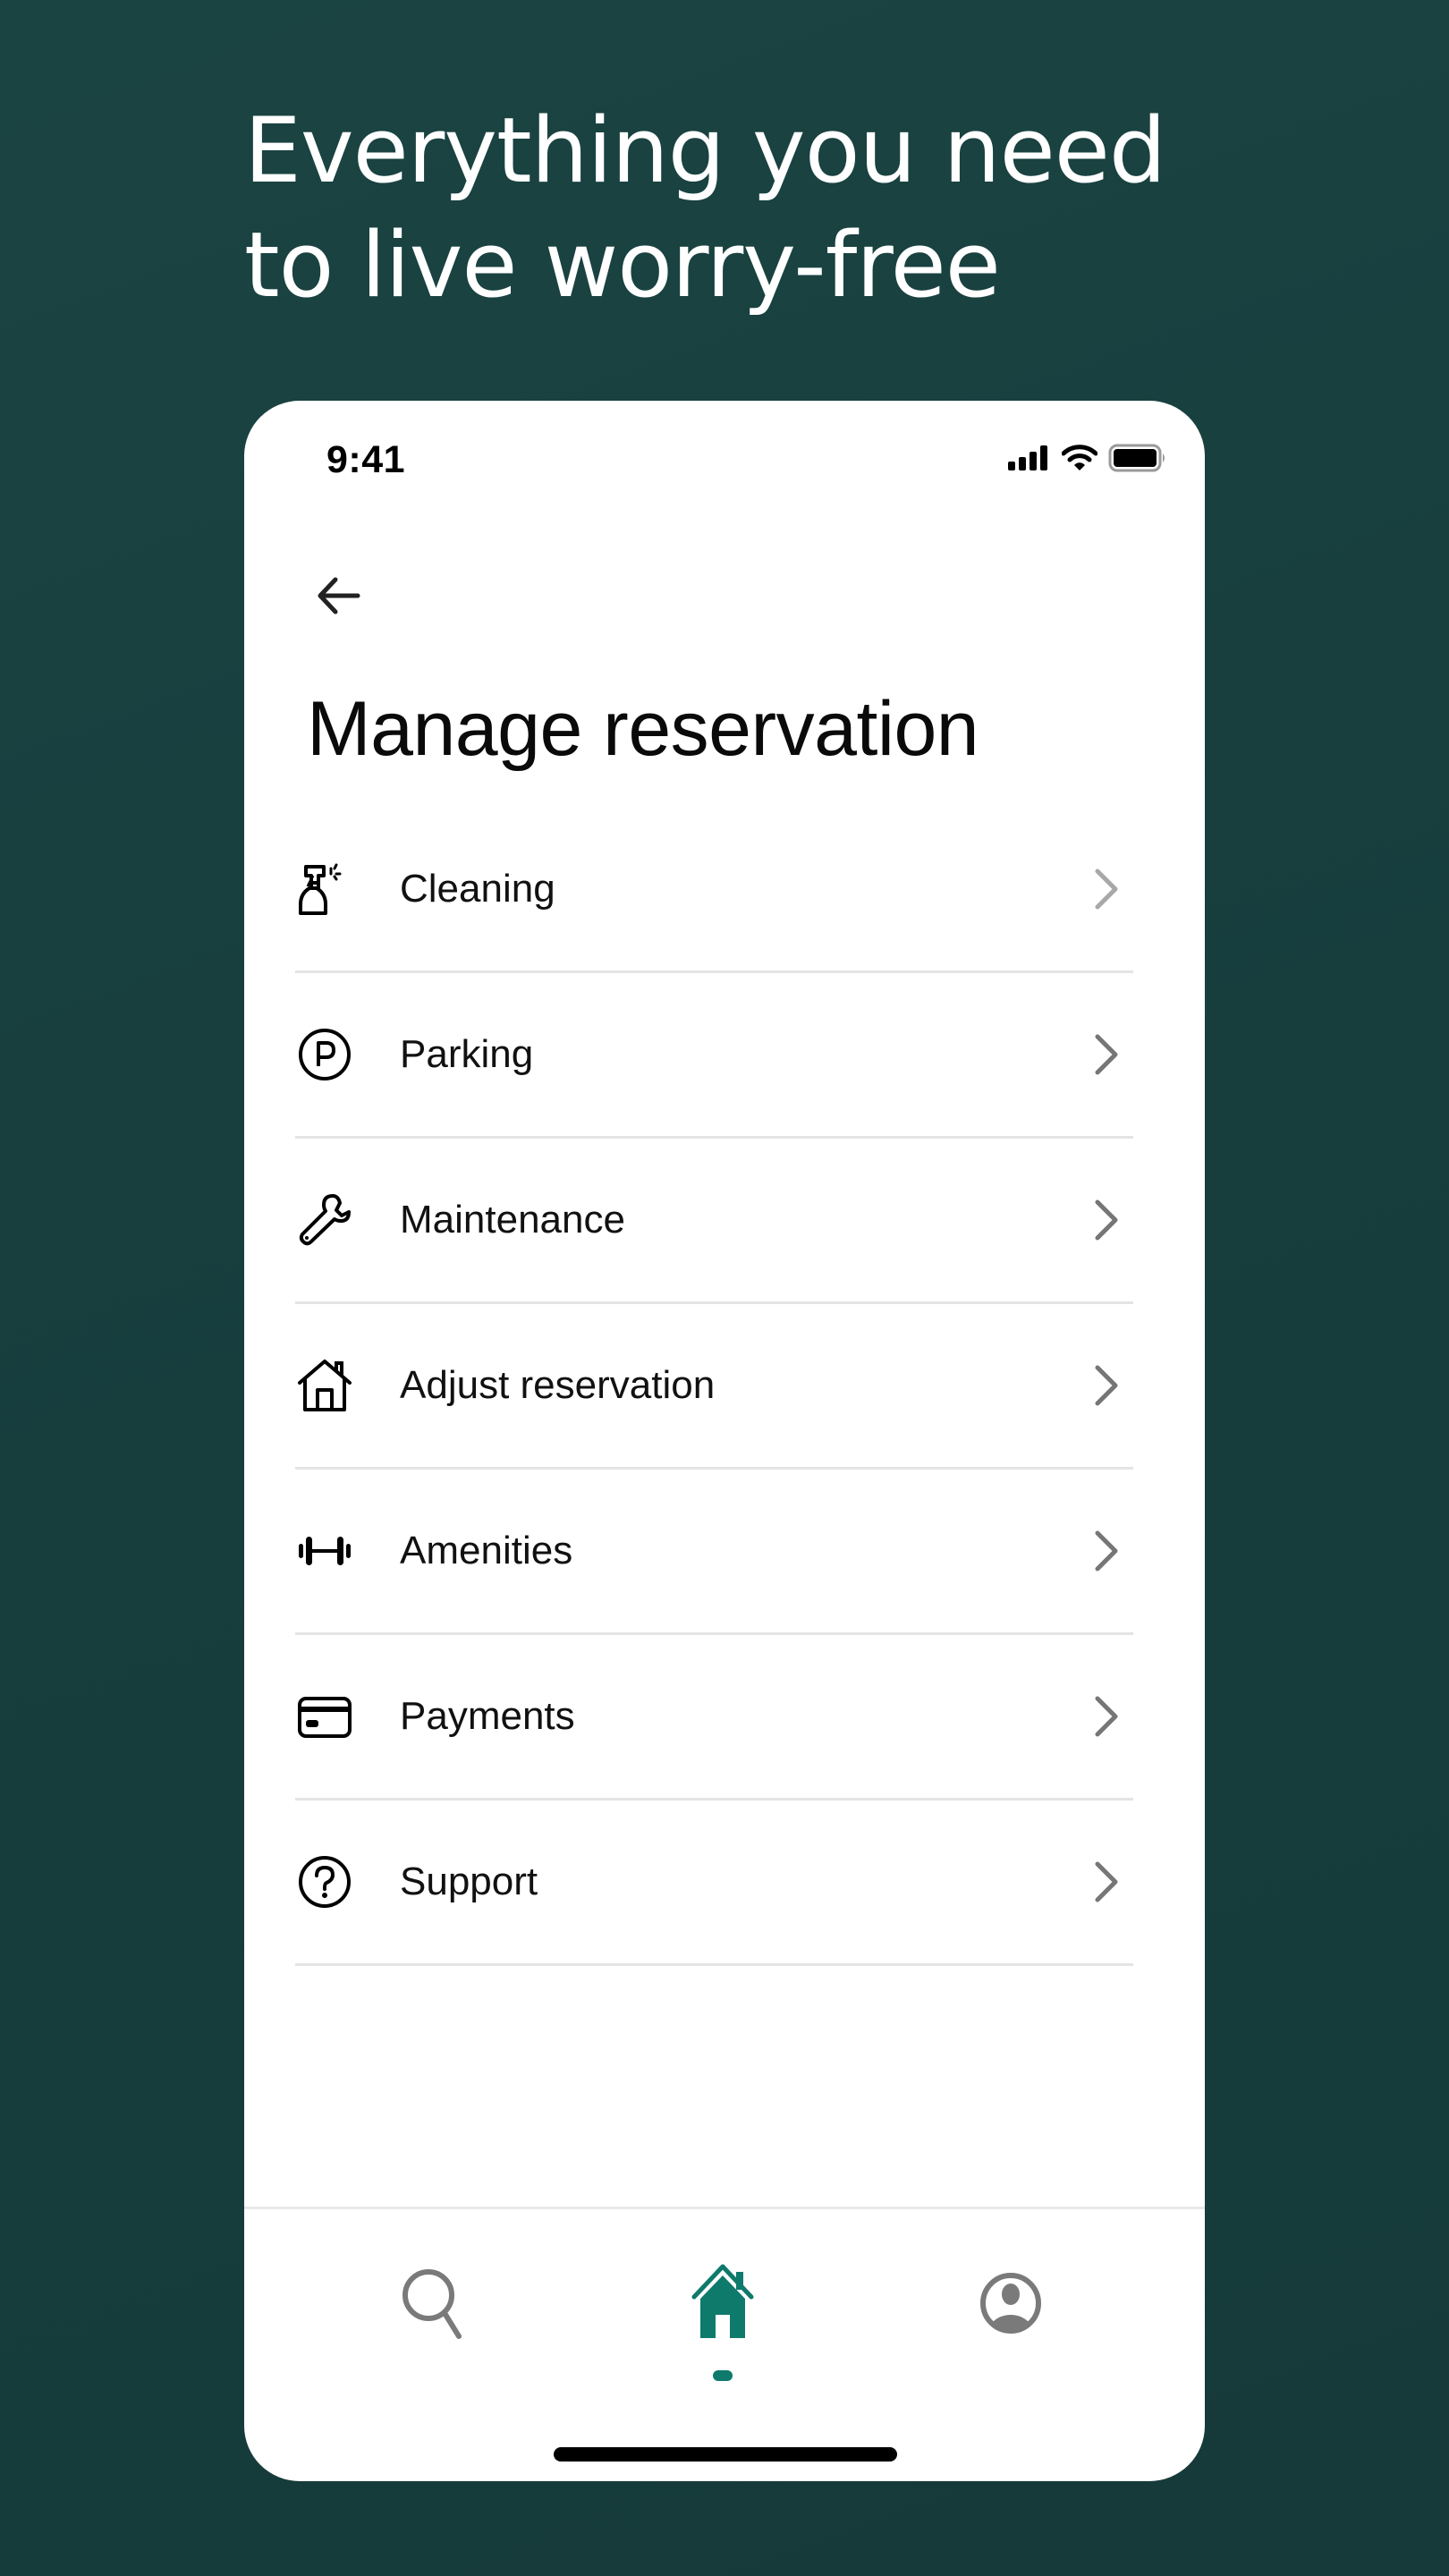 This screenshot has height=2576, width=1449. I want to click on menu-item-label: Payments, so click(487, 1716).